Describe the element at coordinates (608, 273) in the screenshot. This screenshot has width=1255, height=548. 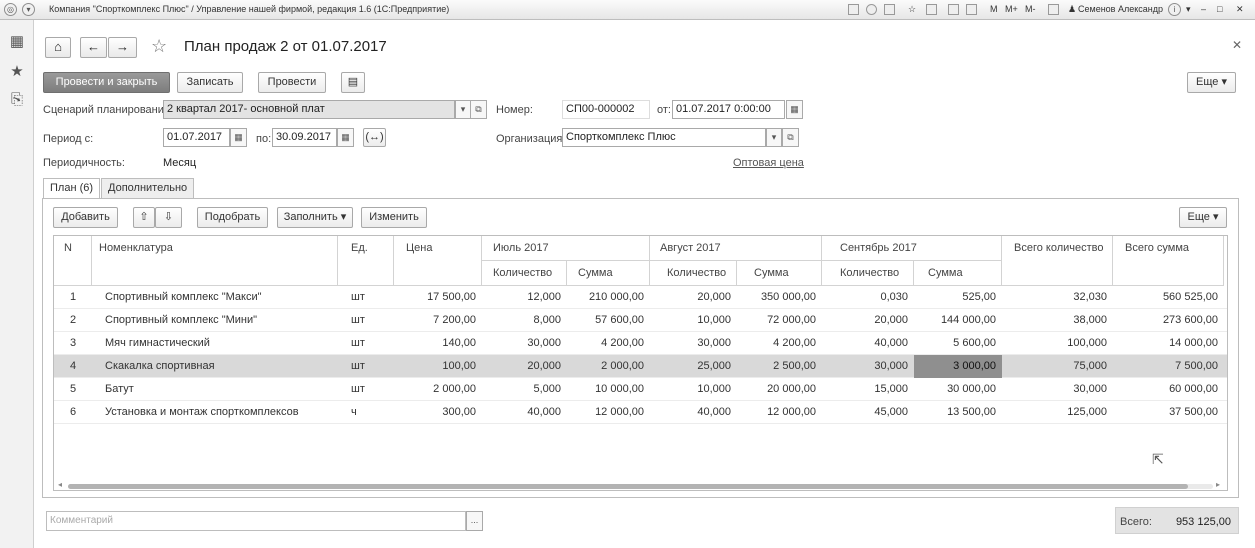
I see `col-header-july-sum: Сумма` at that location.